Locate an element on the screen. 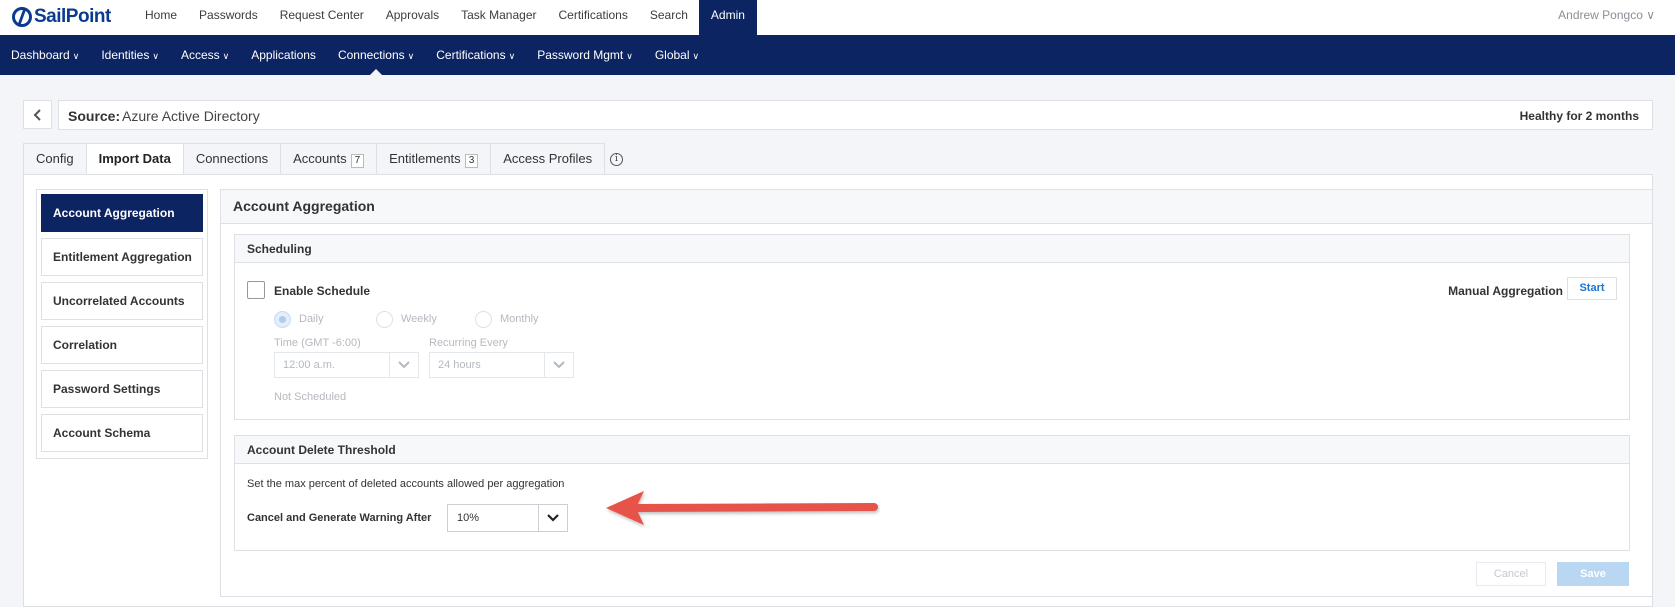  subnav-global: Global ∨ is located at coordinates (677, 55).